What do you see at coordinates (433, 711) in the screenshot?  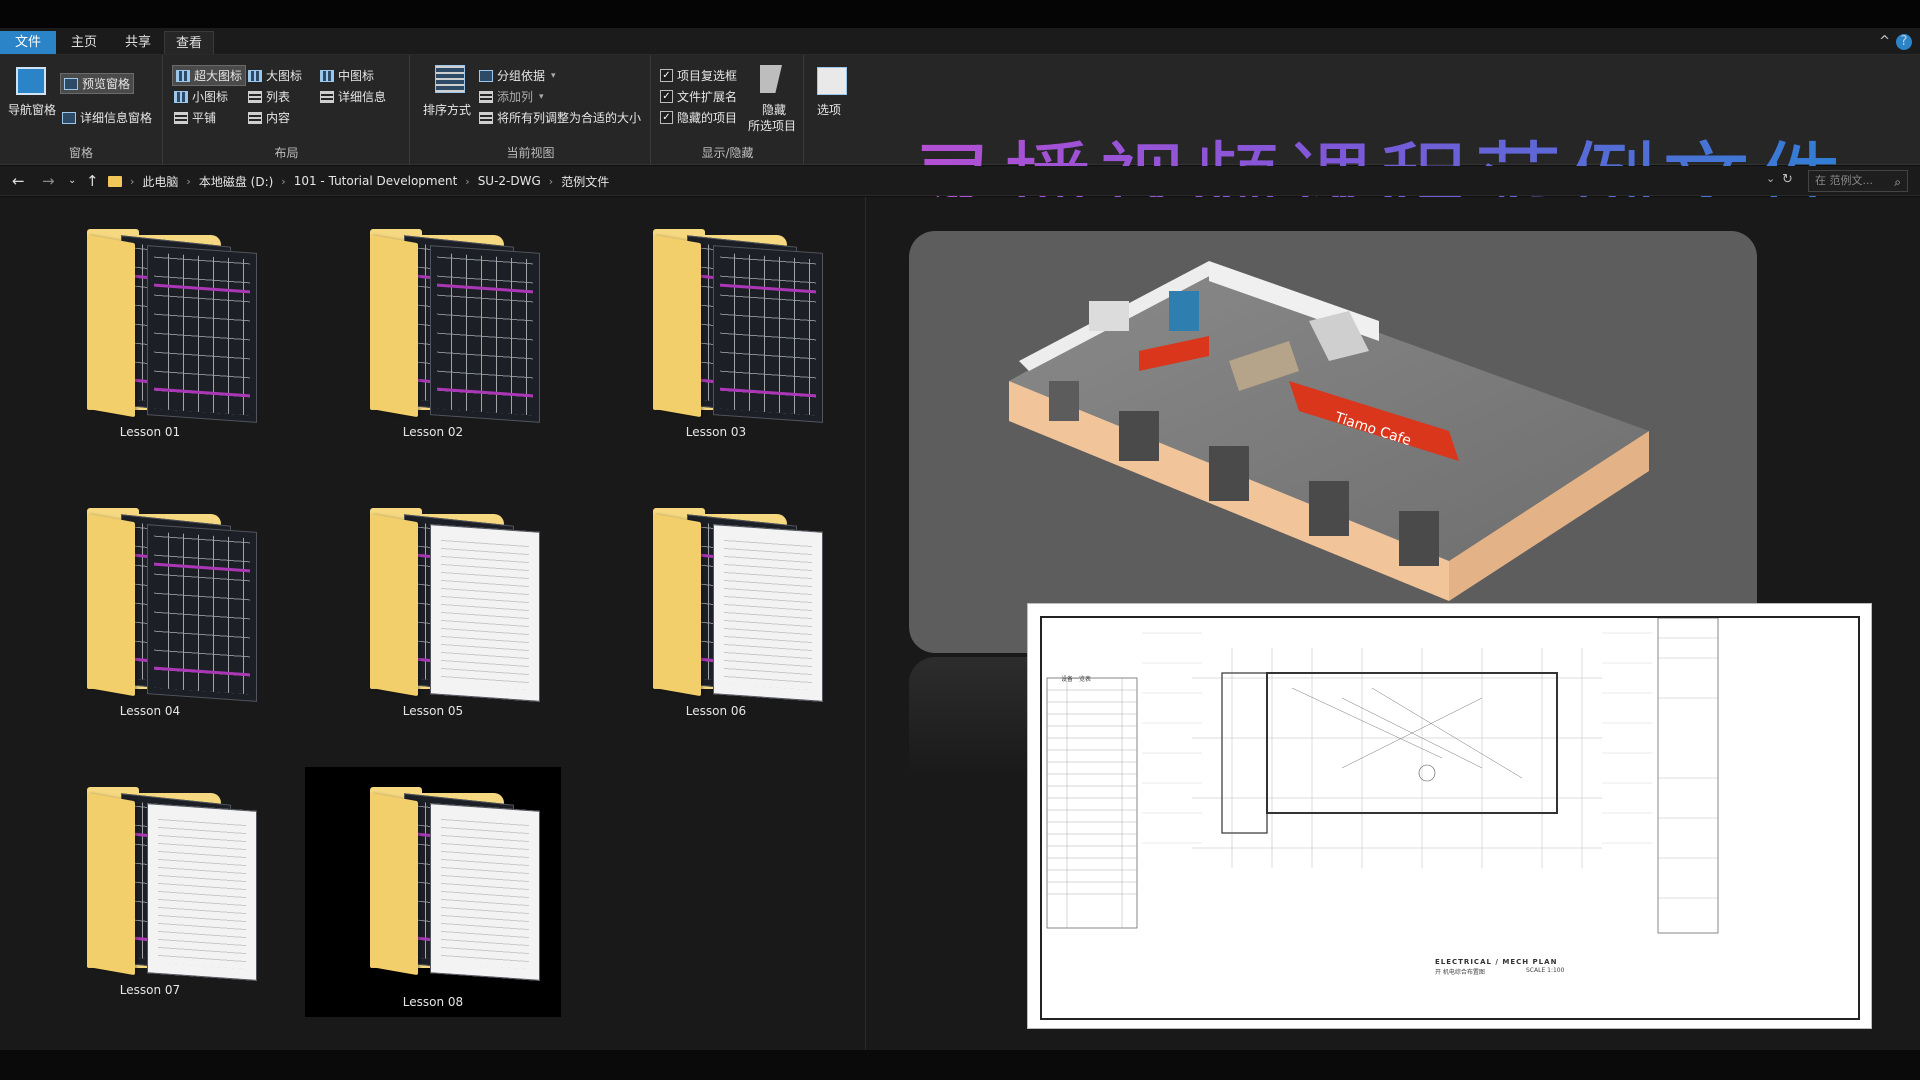 I see `folder-name: Lesson 05` at bounding box center [433, 711].